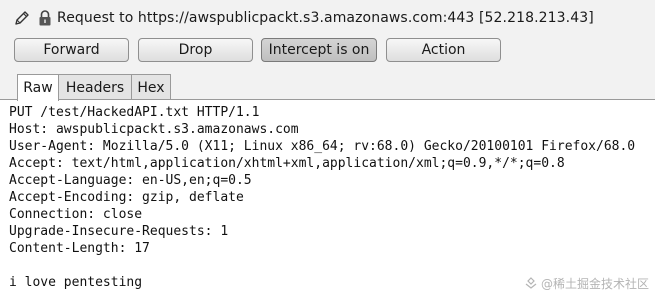 The image size is (655, 296). What do you see at coordinates (130, 180) in the screenshot?
I see `header-accept-language: Accept-Language: en-US,en;q=0.5` at bounding box center [130, 180].